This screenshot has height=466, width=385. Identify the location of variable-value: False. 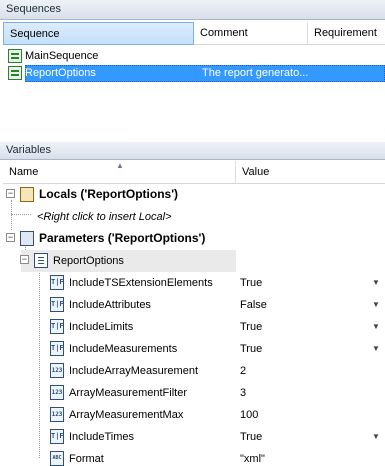
(253, 305).